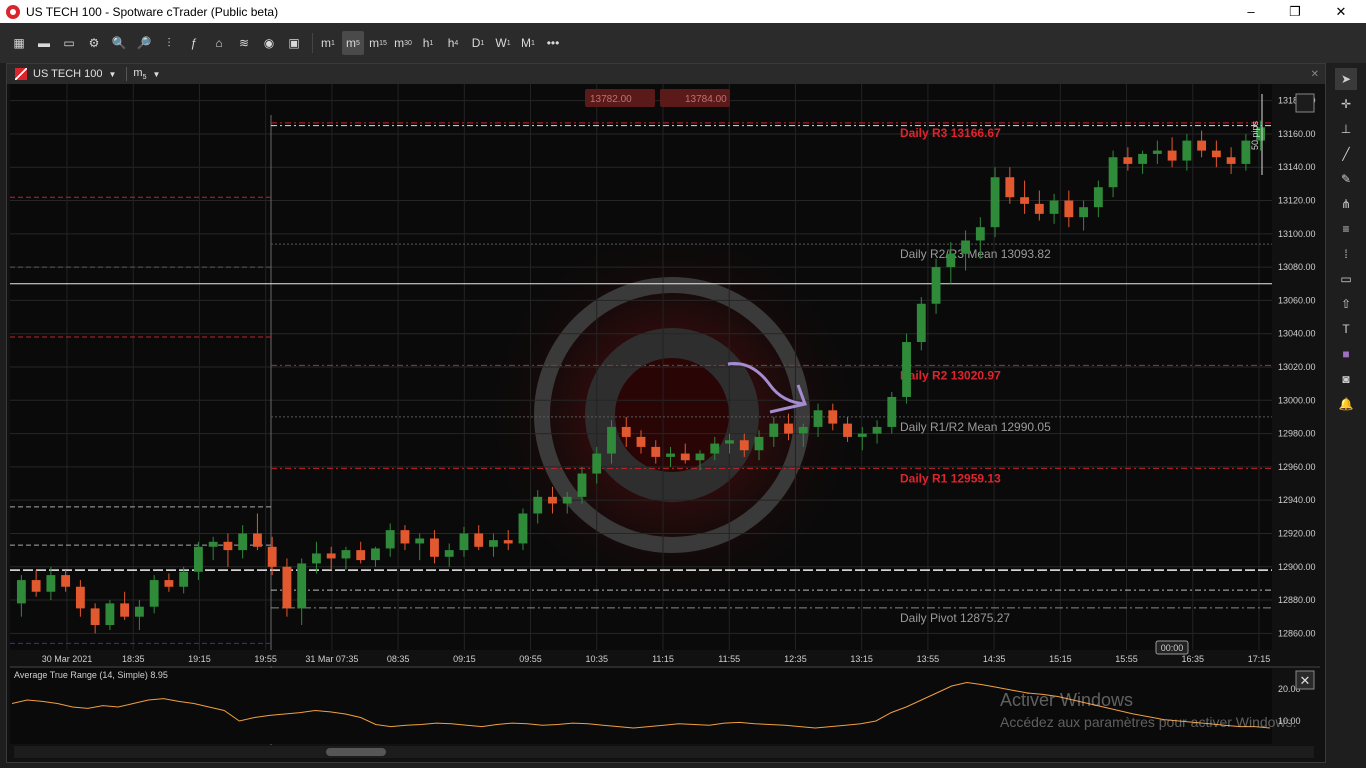  What do you see at coordinates (1346, 304) in the screenshot?
I see `arrow-icon: ⇧` at bounding box center [1346, 304].